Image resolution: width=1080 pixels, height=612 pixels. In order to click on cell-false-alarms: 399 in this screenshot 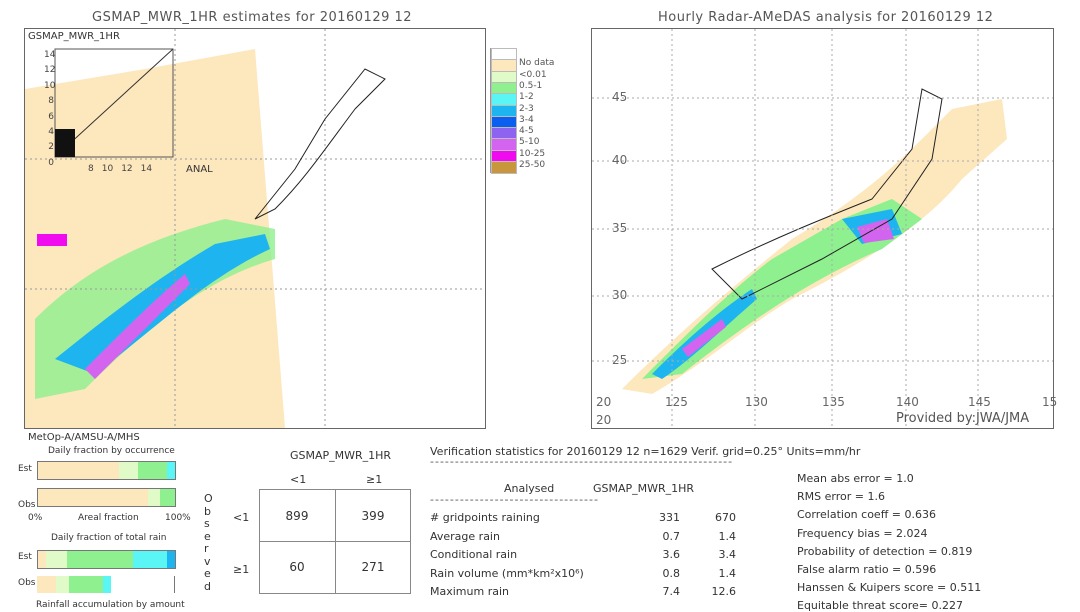, I will do `click(373, 516)`.